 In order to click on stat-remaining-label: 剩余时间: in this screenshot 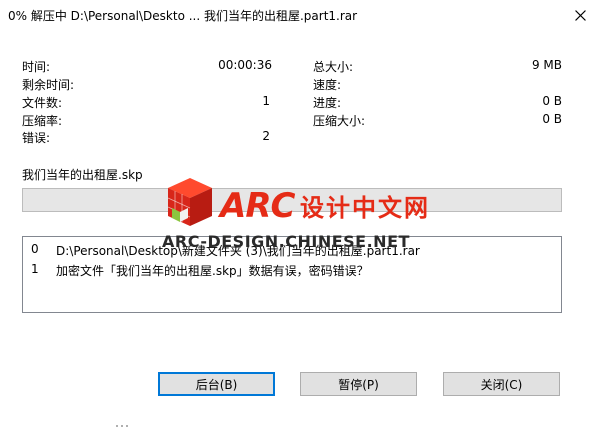, I will do `click(48, 85)`.